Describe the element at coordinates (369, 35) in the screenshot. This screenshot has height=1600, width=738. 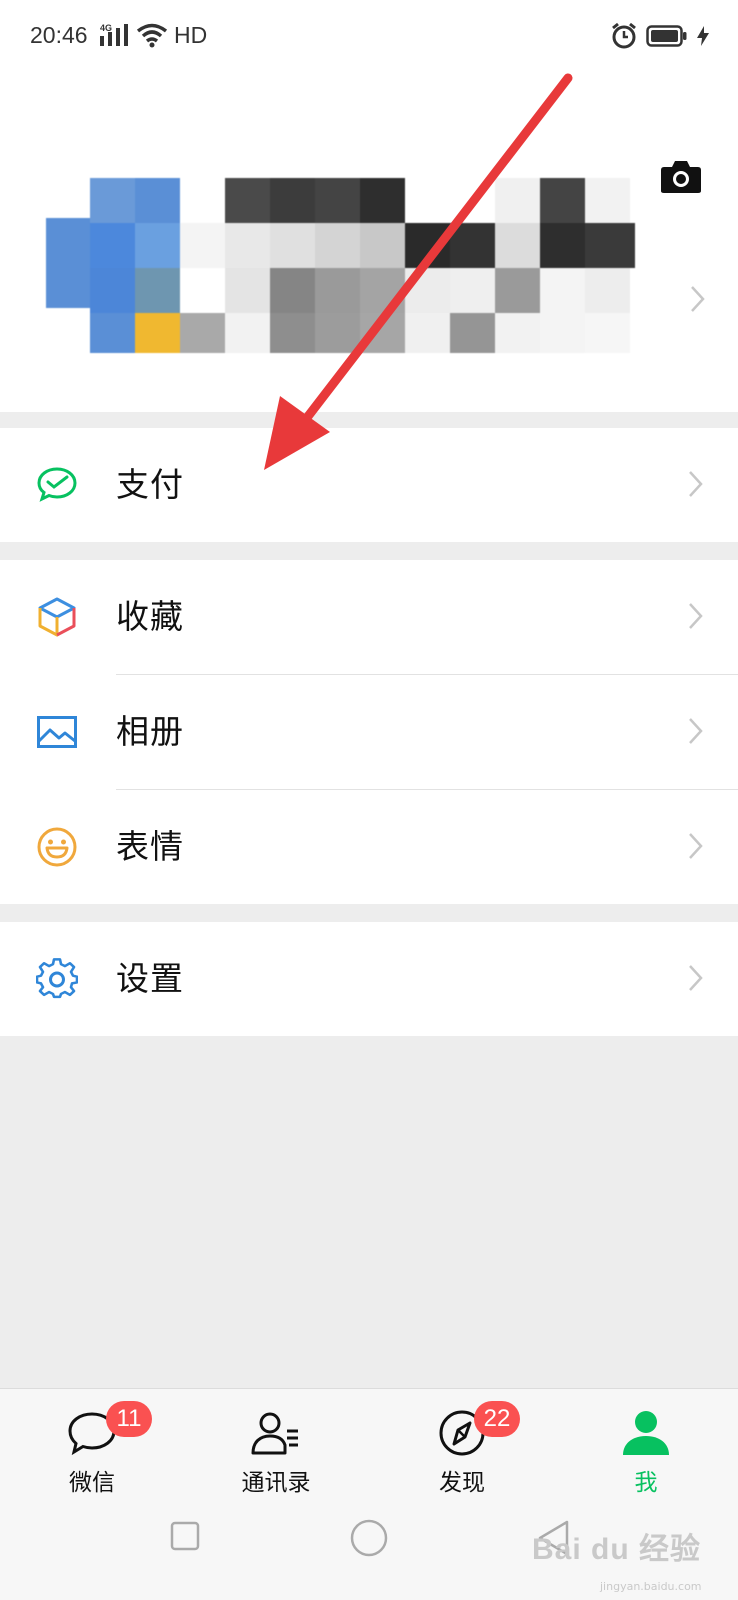
I see `status-bar: 20:46 4G HD` at that location.